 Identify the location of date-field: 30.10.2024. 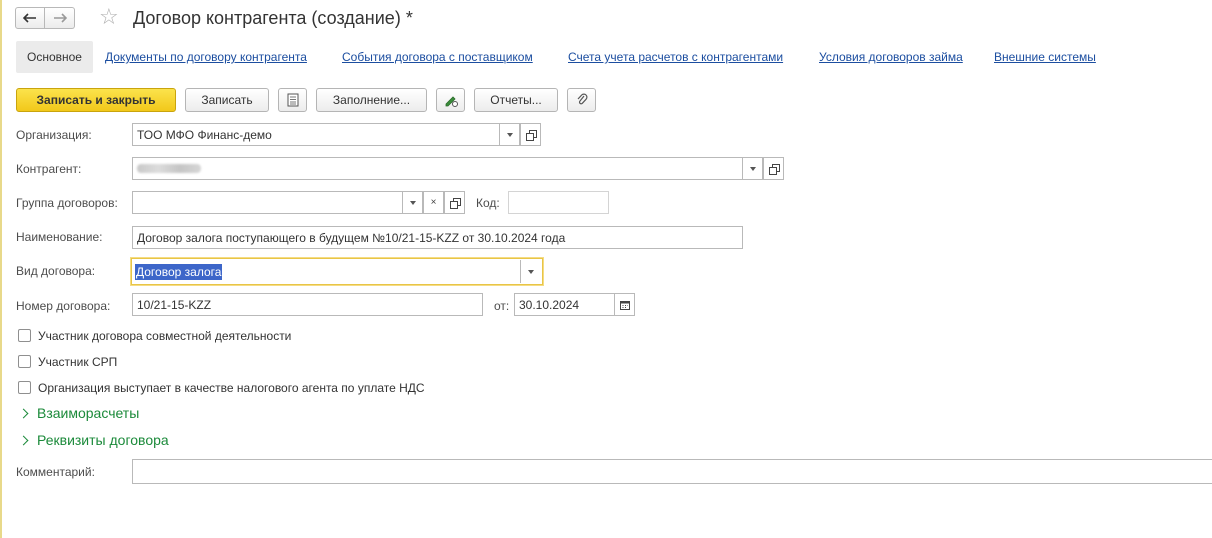
(564, 304).